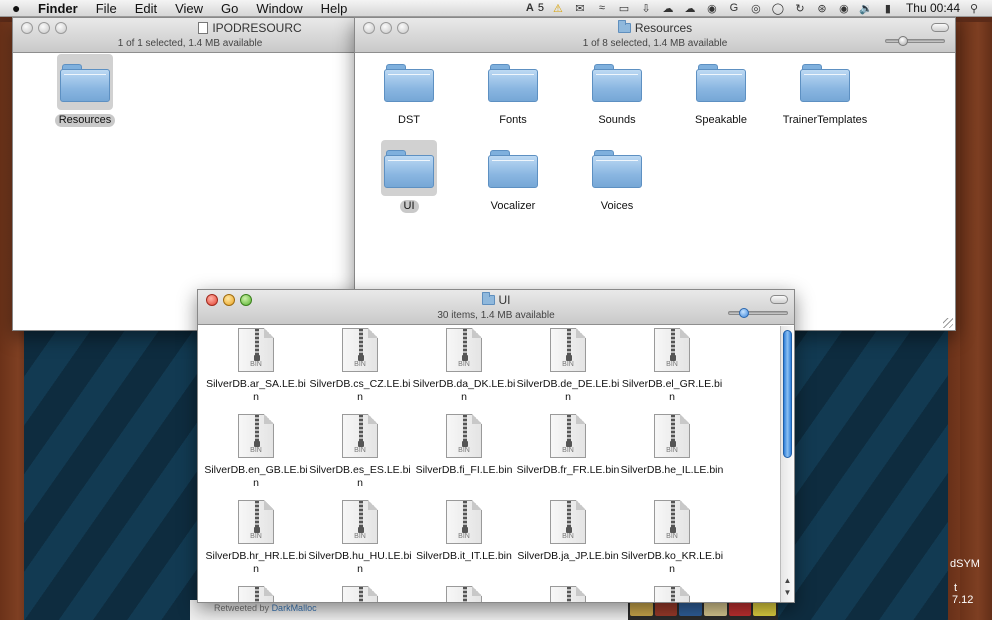 The width and height of the screenshot is (992, 620). Describe the element at coordinates (20, 8) in the screenshot. I see `apple-menu-icon: ●` at that location.